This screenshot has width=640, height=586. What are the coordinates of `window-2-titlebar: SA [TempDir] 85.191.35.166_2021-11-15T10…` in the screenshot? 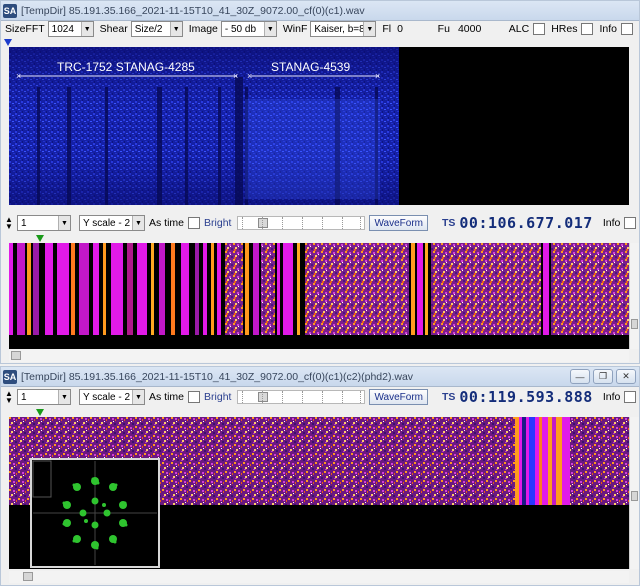 It's located at (320, 377).